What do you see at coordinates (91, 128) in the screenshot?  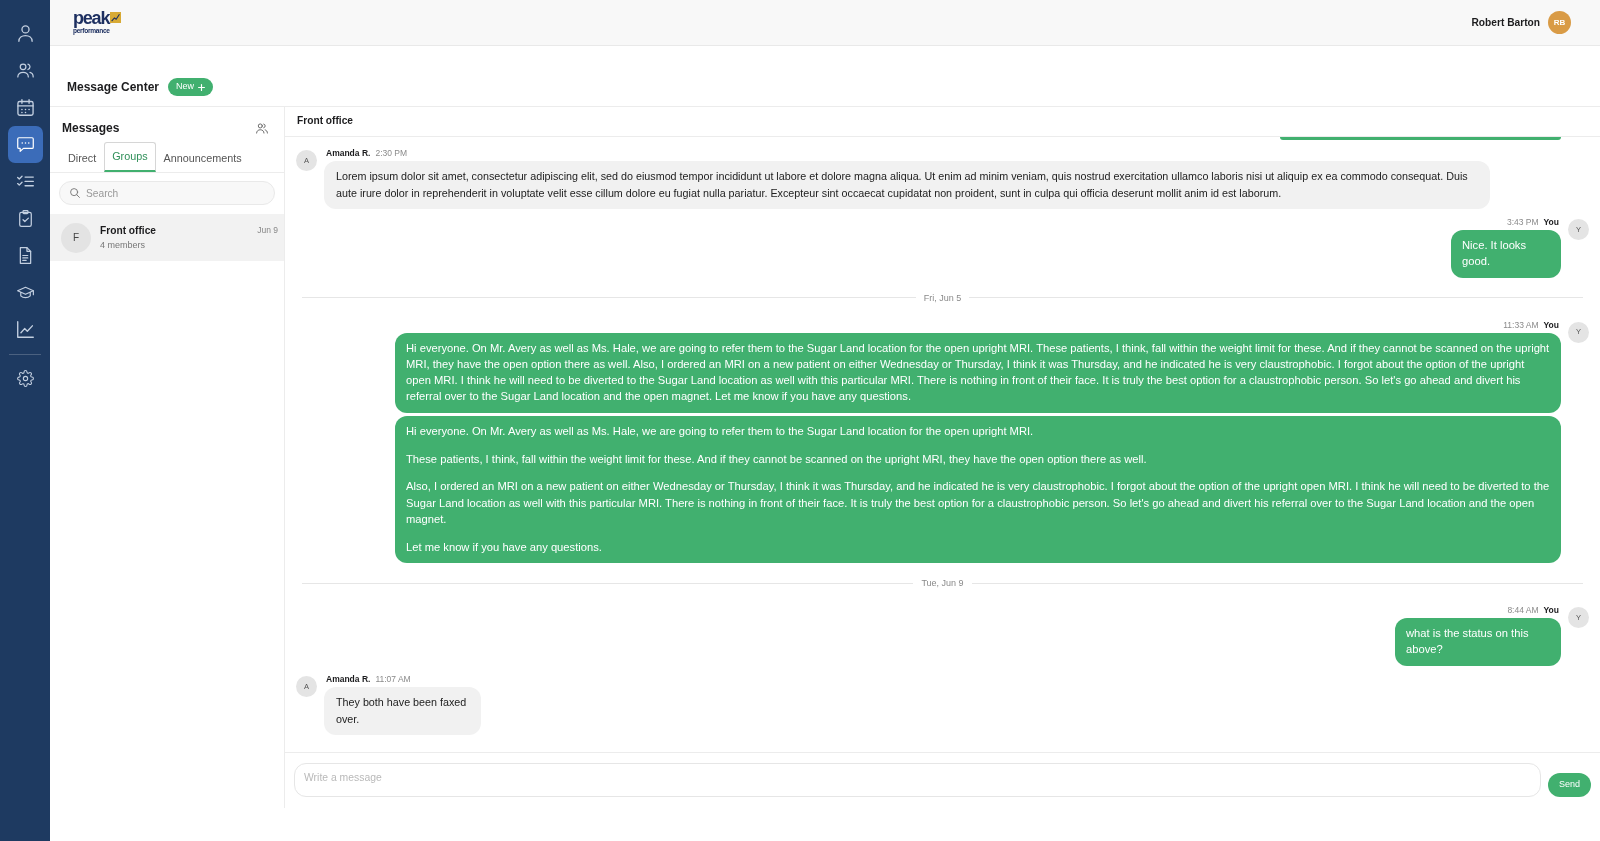 I see `panel-title: Messages` at bounding box center [91, 128].